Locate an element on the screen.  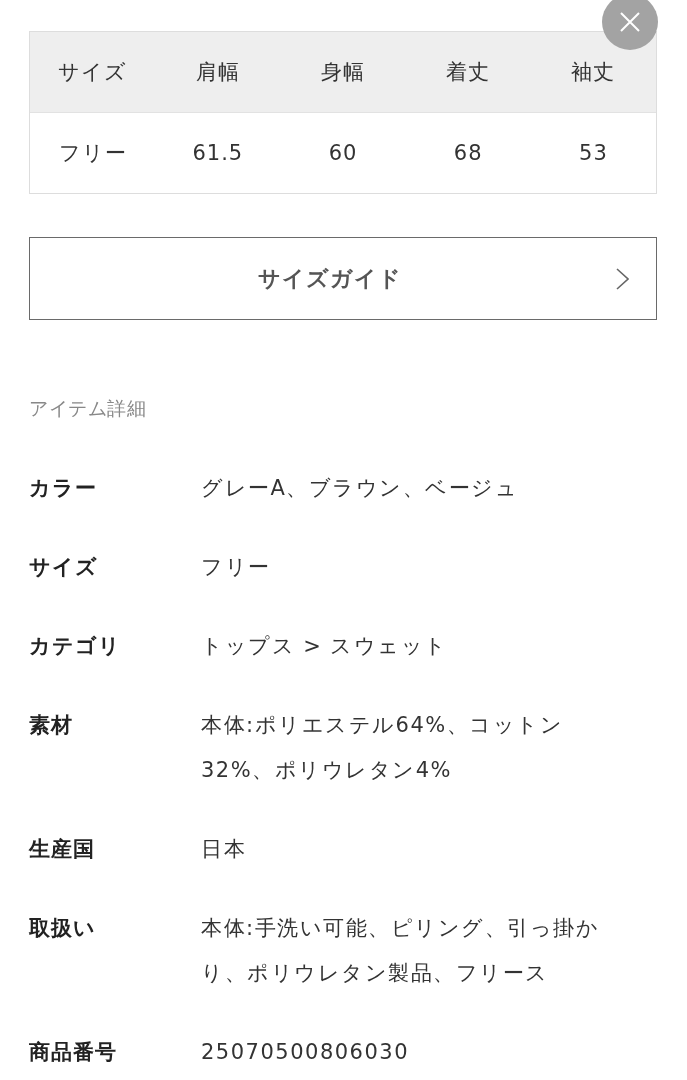
detail-label: サイズ is located at coordinates (63, 567).